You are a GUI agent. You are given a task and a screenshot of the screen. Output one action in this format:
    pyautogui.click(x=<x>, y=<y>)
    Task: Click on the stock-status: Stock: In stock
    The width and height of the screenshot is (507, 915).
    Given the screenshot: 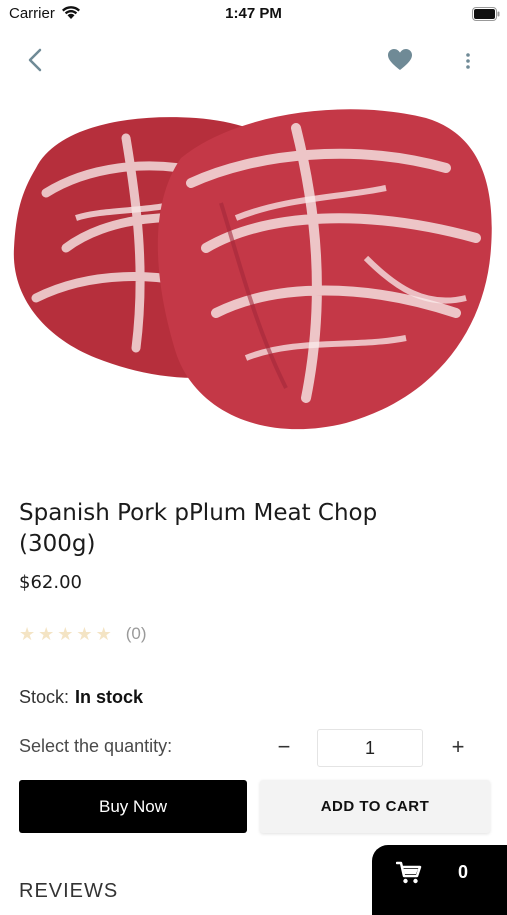 What is the action you would take?
    pyautogui.click(x=81, y=697)
    